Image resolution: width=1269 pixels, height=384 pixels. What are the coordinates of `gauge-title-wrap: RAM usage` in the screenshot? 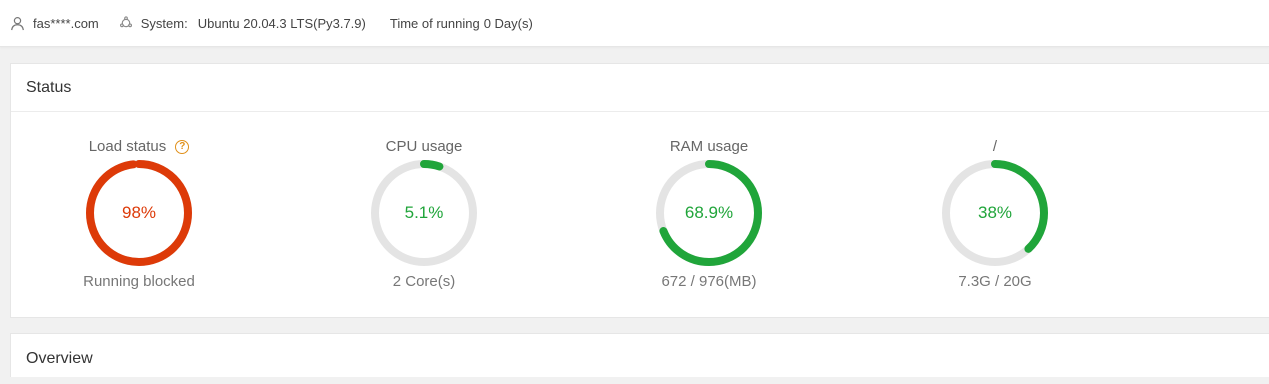 It's located at (709, 147).